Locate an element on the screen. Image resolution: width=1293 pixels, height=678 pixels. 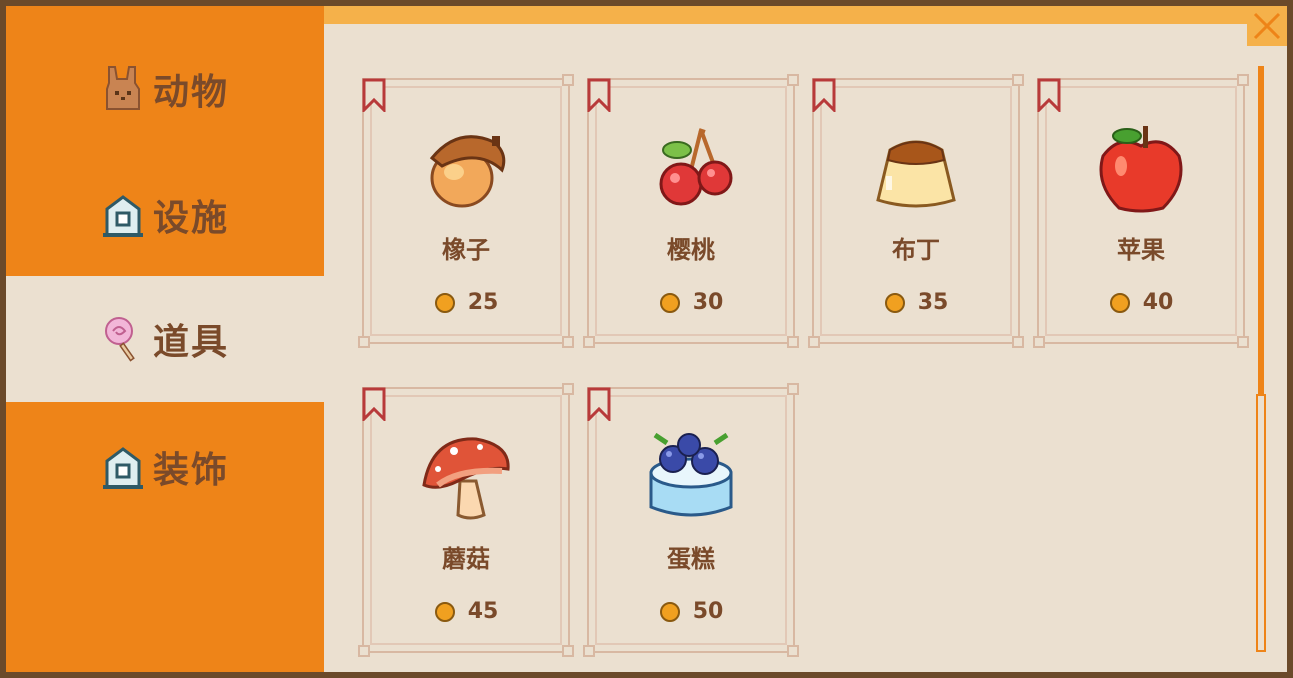
tab-animals: 动物 is located at coordinates (165, 89).